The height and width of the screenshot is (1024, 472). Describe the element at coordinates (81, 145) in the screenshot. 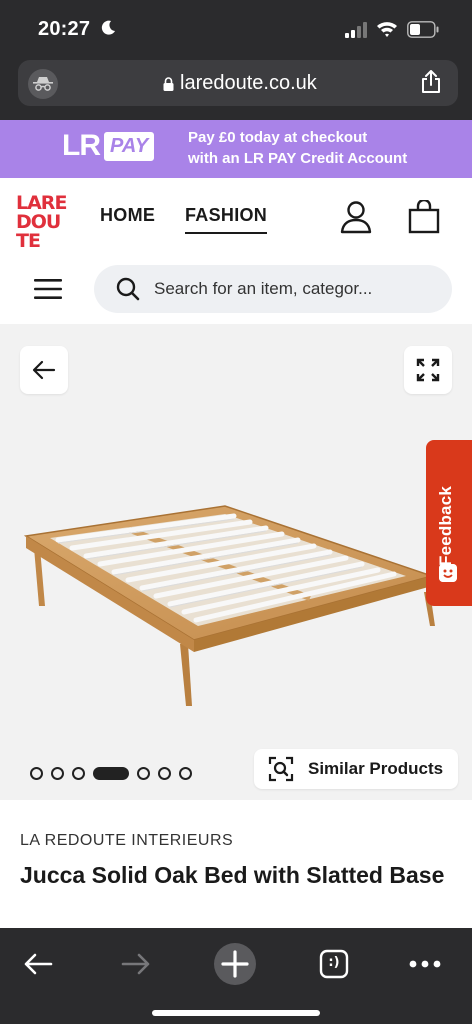

I see `lr-logo-text: LR` at that location.